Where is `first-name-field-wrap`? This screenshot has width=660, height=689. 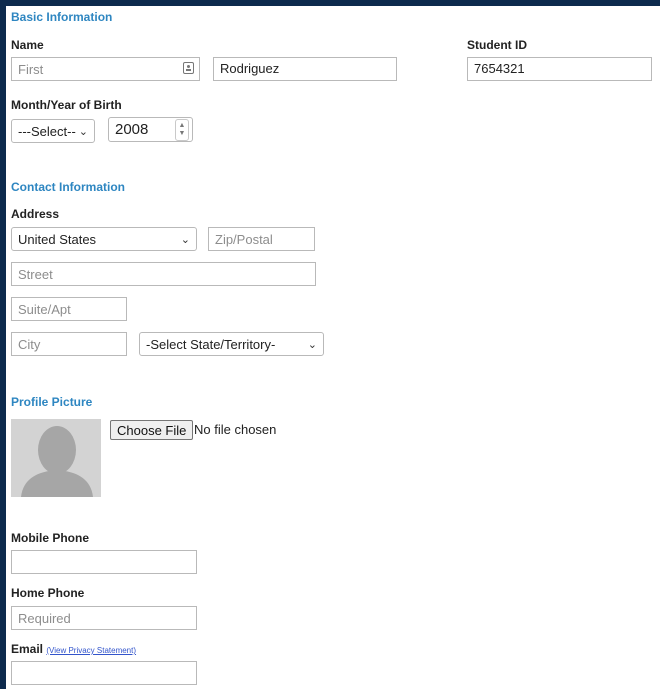 first-name-field-wrap is located at coordinates (105, 69).